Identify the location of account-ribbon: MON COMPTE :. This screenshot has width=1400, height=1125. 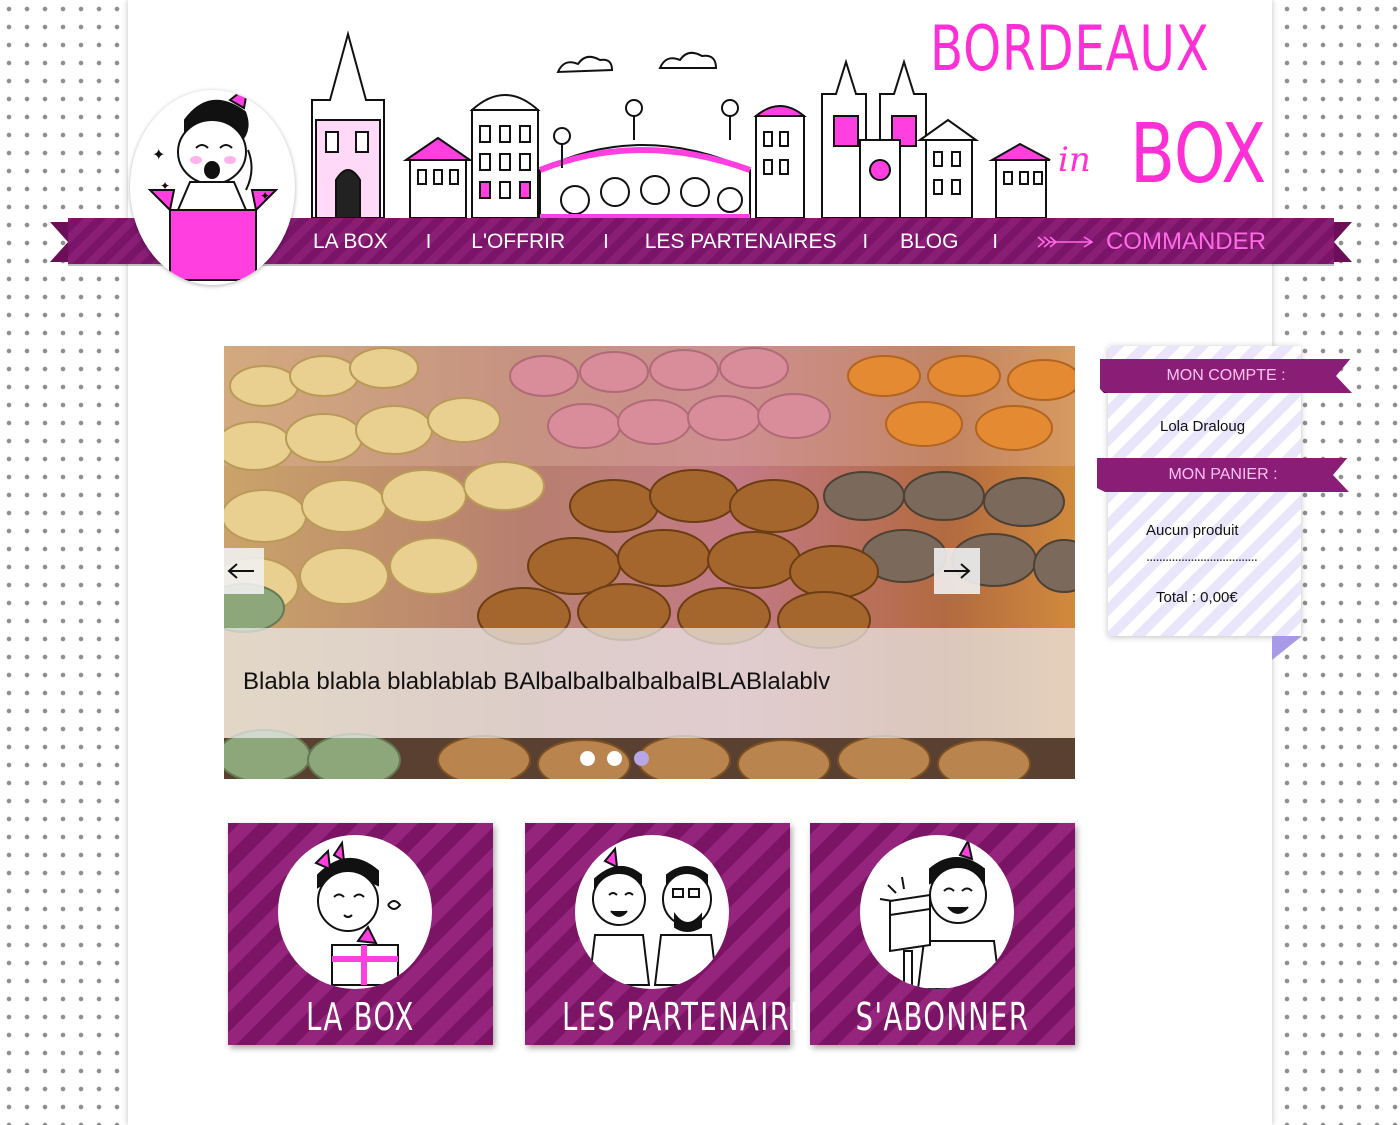
(1226, 376).